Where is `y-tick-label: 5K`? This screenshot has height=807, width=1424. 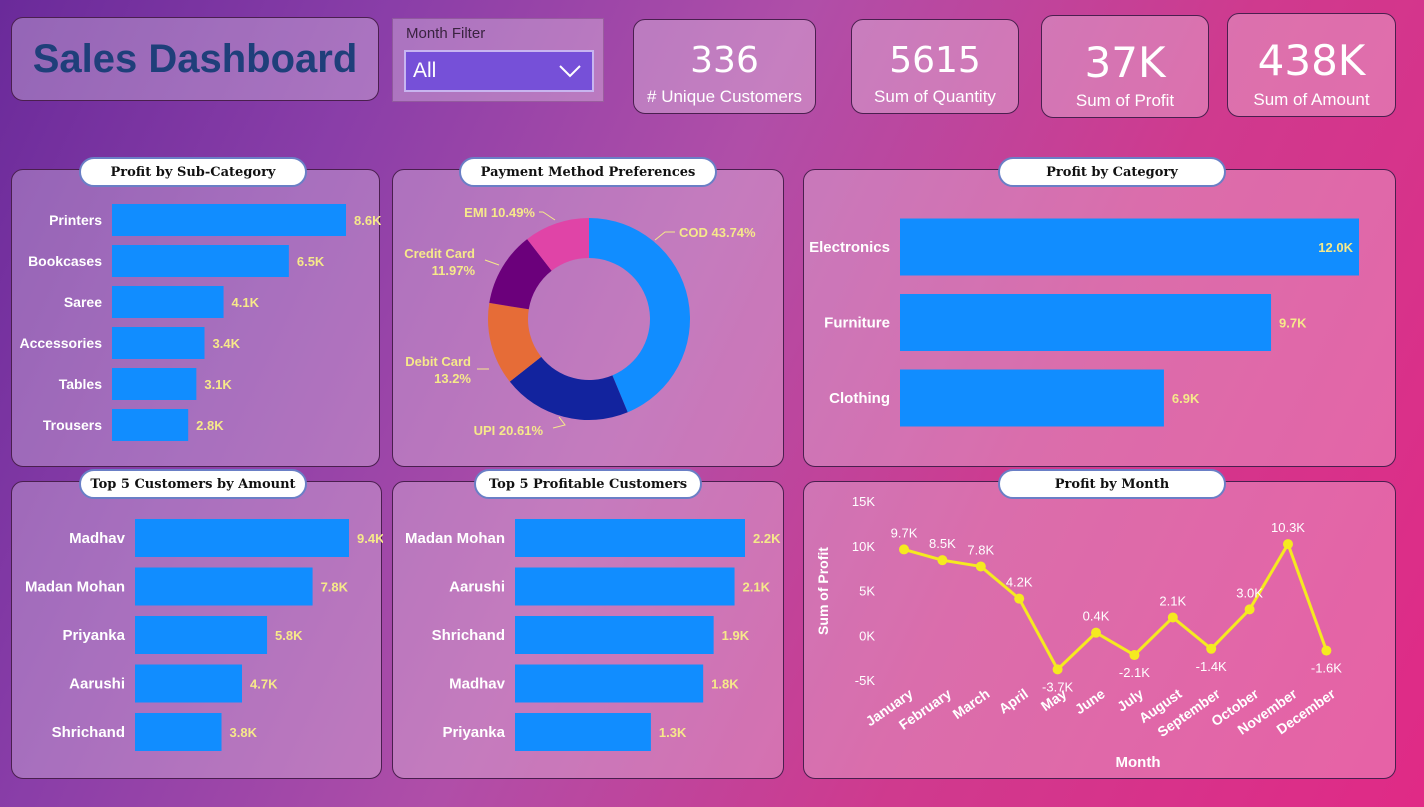
y-tick-label: 5K is located at coordinates (867, 591).